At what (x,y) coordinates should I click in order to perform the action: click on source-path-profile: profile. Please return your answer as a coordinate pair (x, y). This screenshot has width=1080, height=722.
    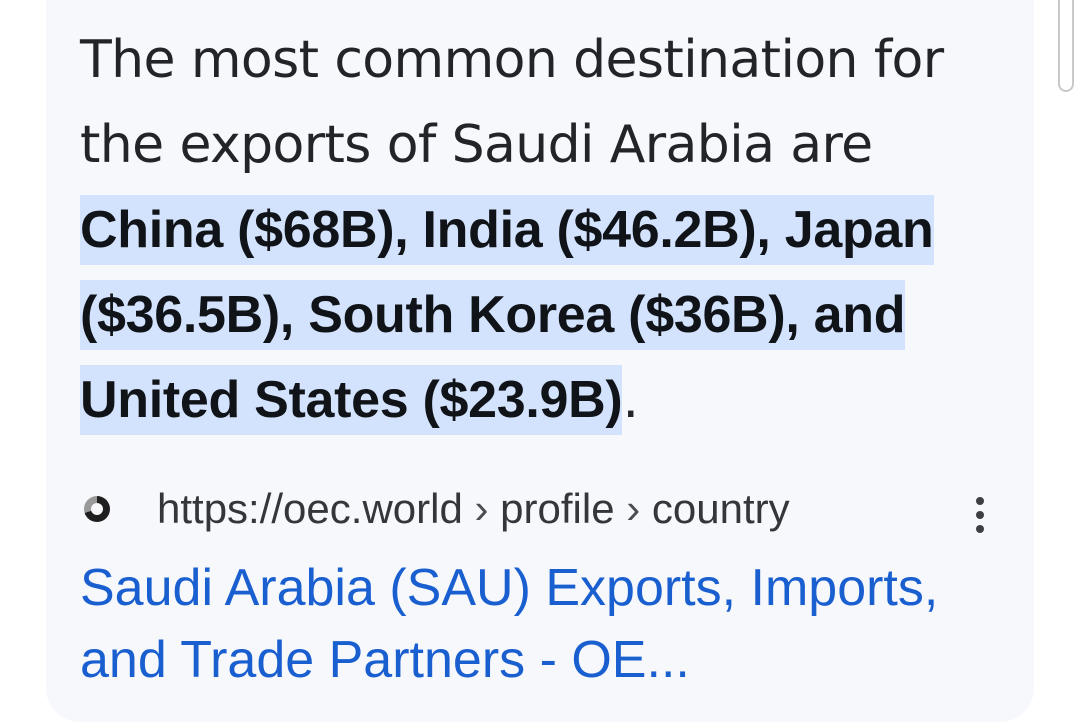
    Looking at the image, I should click on (557, 508).